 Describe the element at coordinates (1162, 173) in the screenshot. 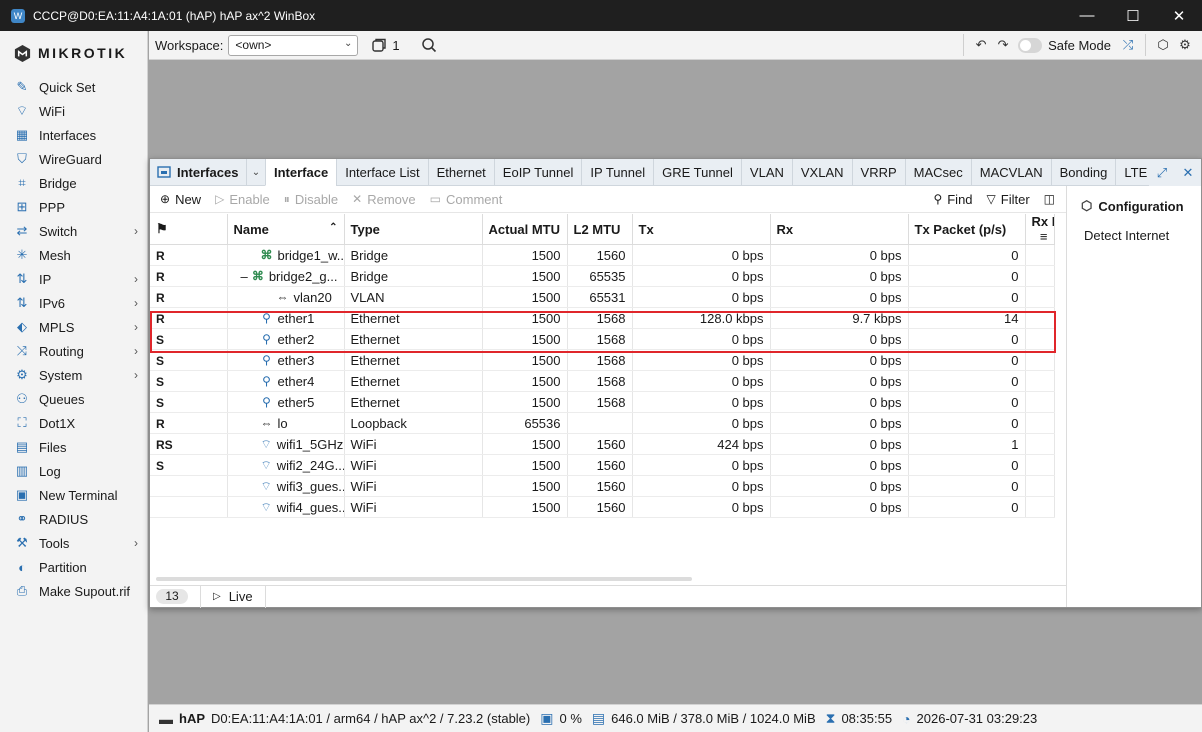

I see `popout-icon: ⤢` at that location.